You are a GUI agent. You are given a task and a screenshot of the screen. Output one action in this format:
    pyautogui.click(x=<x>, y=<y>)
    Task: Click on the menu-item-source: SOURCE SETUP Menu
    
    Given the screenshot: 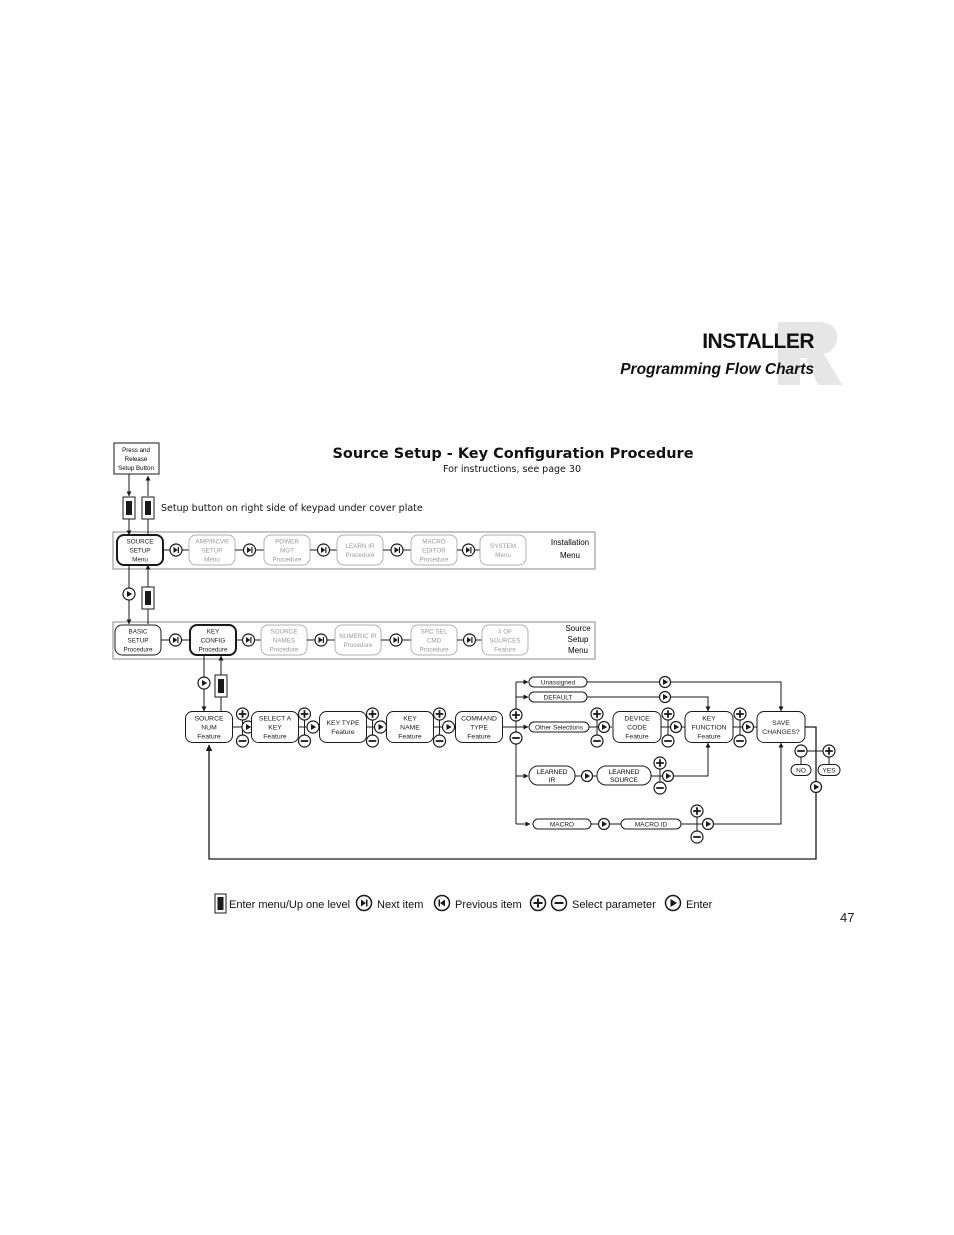 What is the action you would take?
    pyautogui.click(x=140, y=550)
    